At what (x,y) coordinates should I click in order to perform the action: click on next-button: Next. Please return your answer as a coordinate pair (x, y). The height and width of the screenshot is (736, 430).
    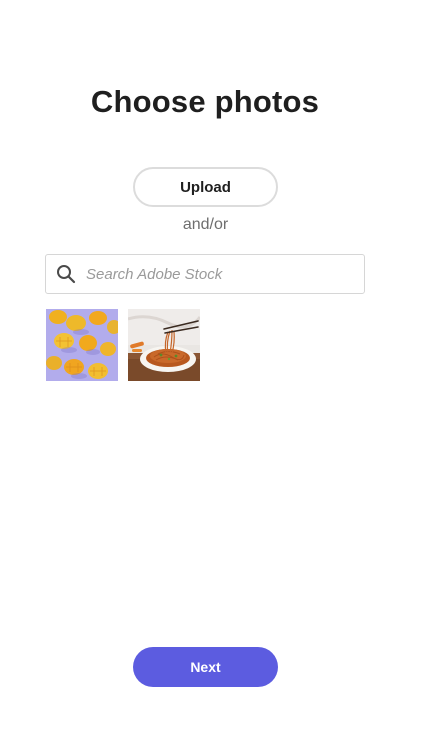
    Looking at the image, I should click on (205, 667).